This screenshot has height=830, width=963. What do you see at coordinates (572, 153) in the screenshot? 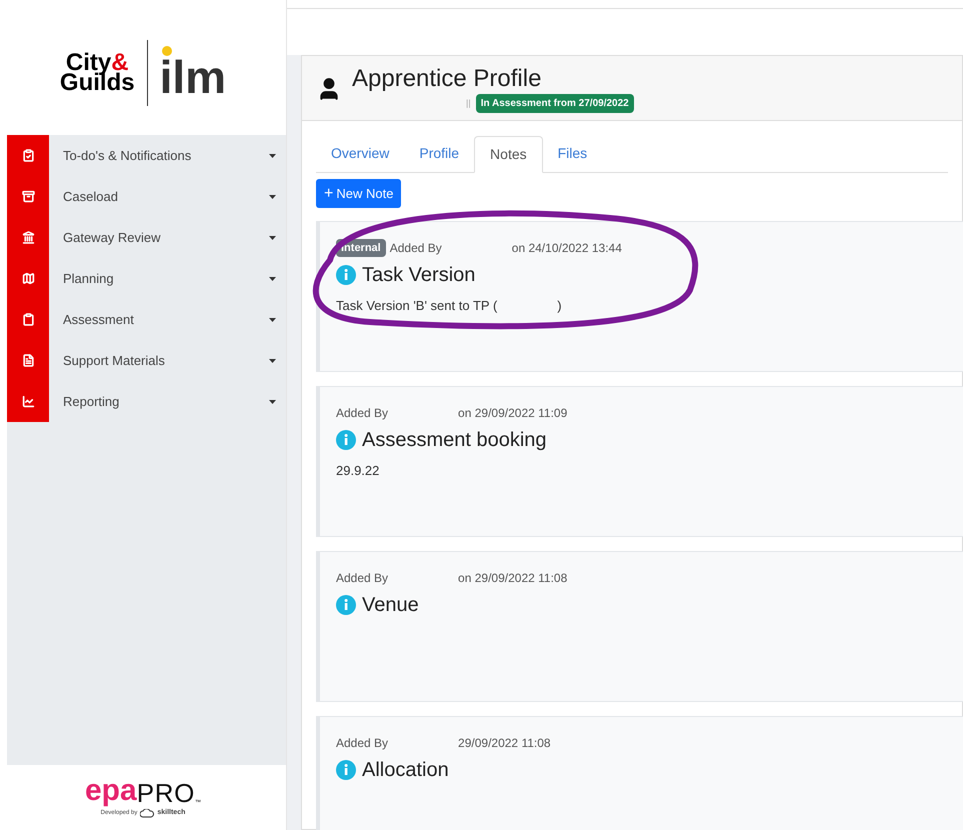
I see `tab: Files` at bounding box center [572, 153].